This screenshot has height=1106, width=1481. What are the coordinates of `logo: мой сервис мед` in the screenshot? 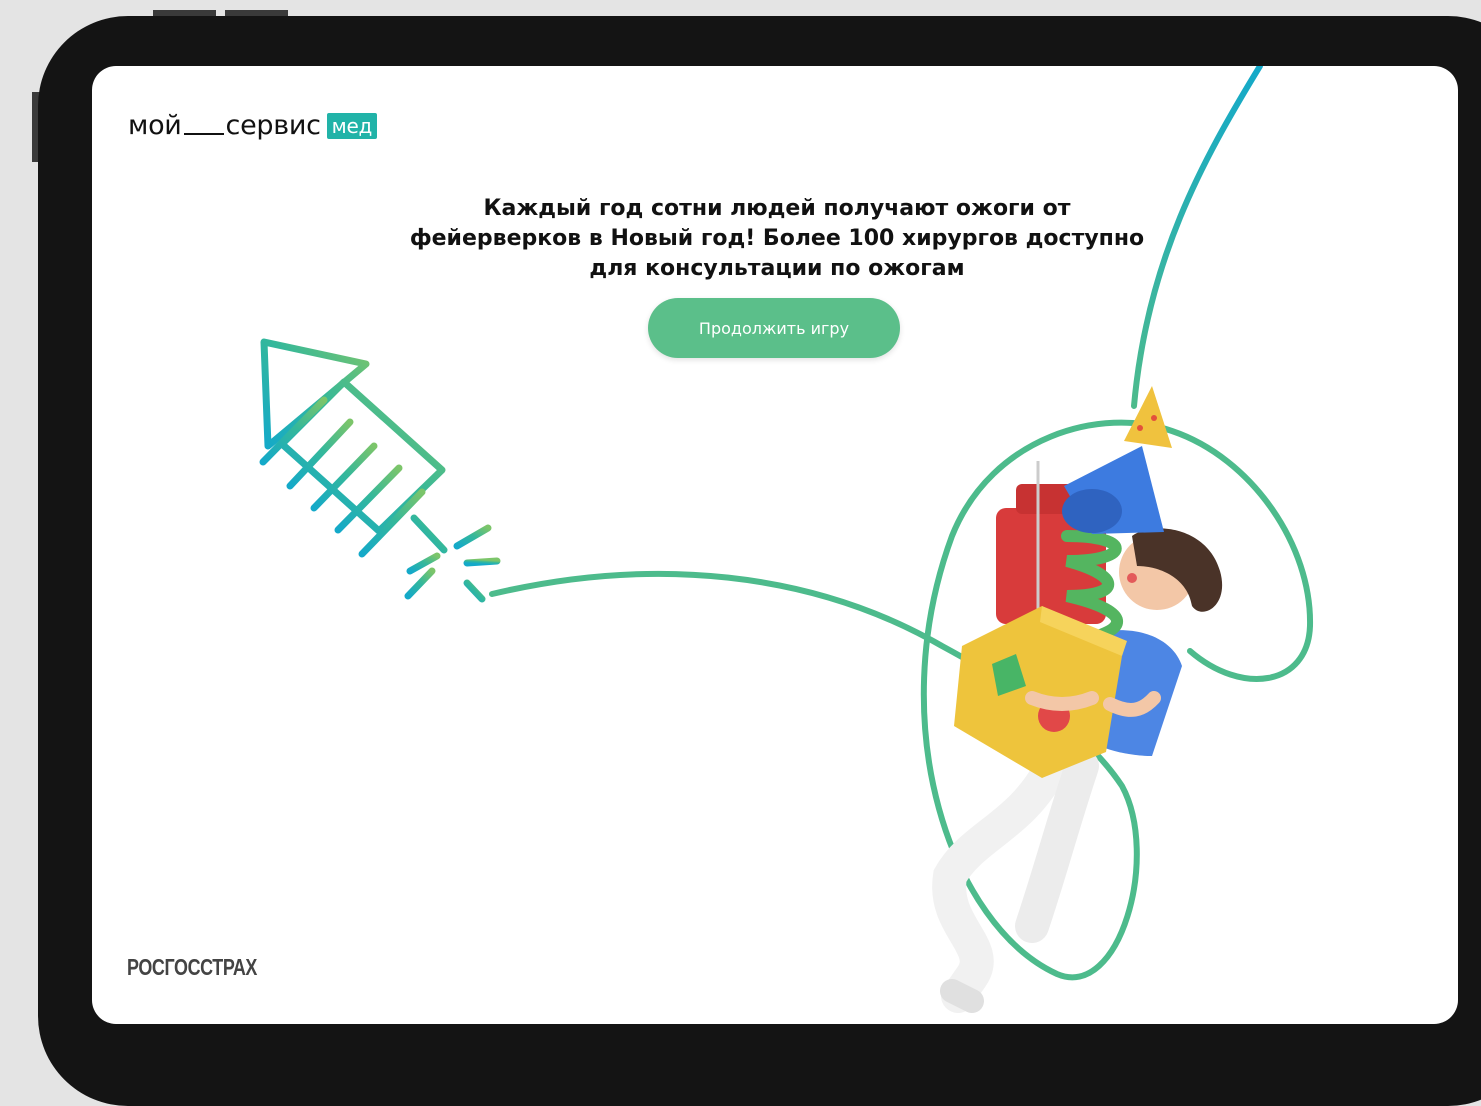 It's located at (252, 125).